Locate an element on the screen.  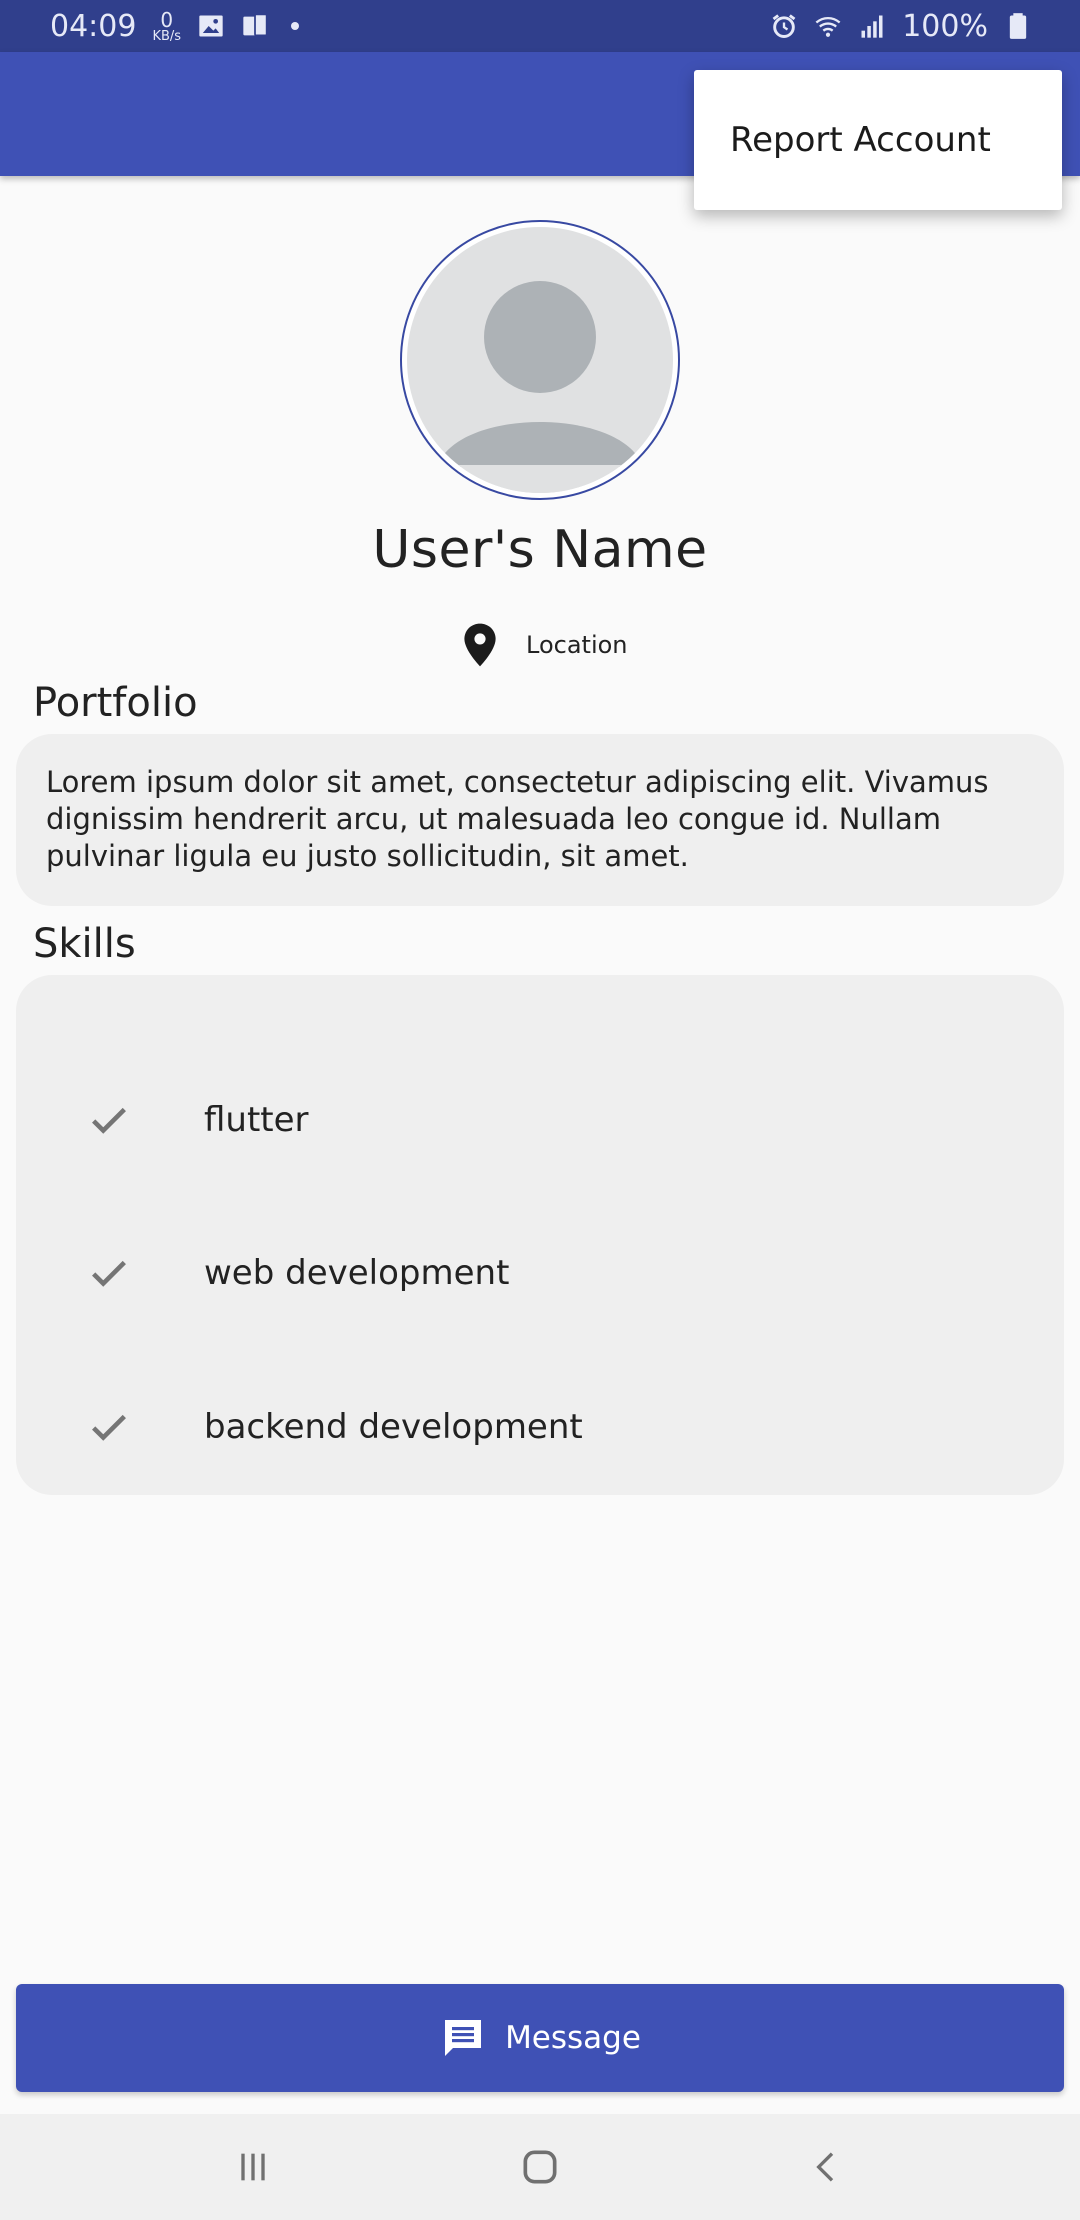
alarm-icon is located at coordinates (784, 26).